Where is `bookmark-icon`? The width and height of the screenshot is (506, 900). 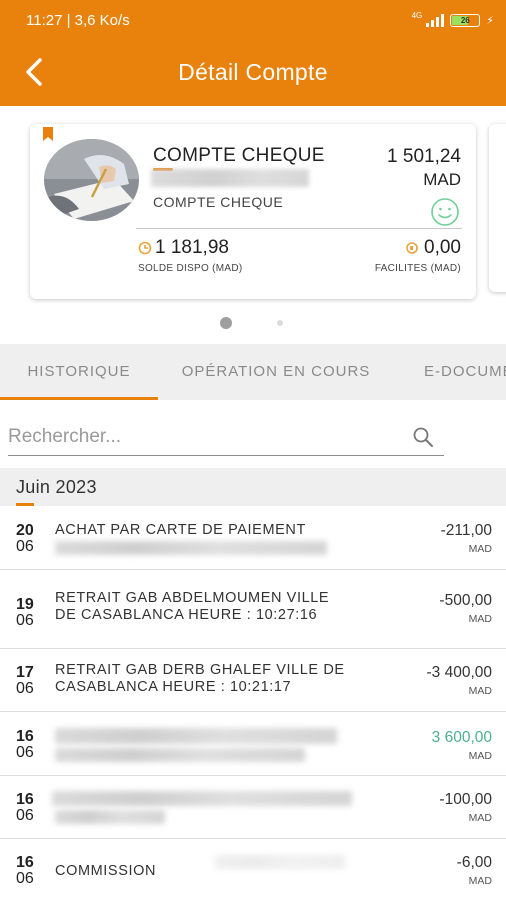
bookmark-icon is located at coordinates (48, 134).